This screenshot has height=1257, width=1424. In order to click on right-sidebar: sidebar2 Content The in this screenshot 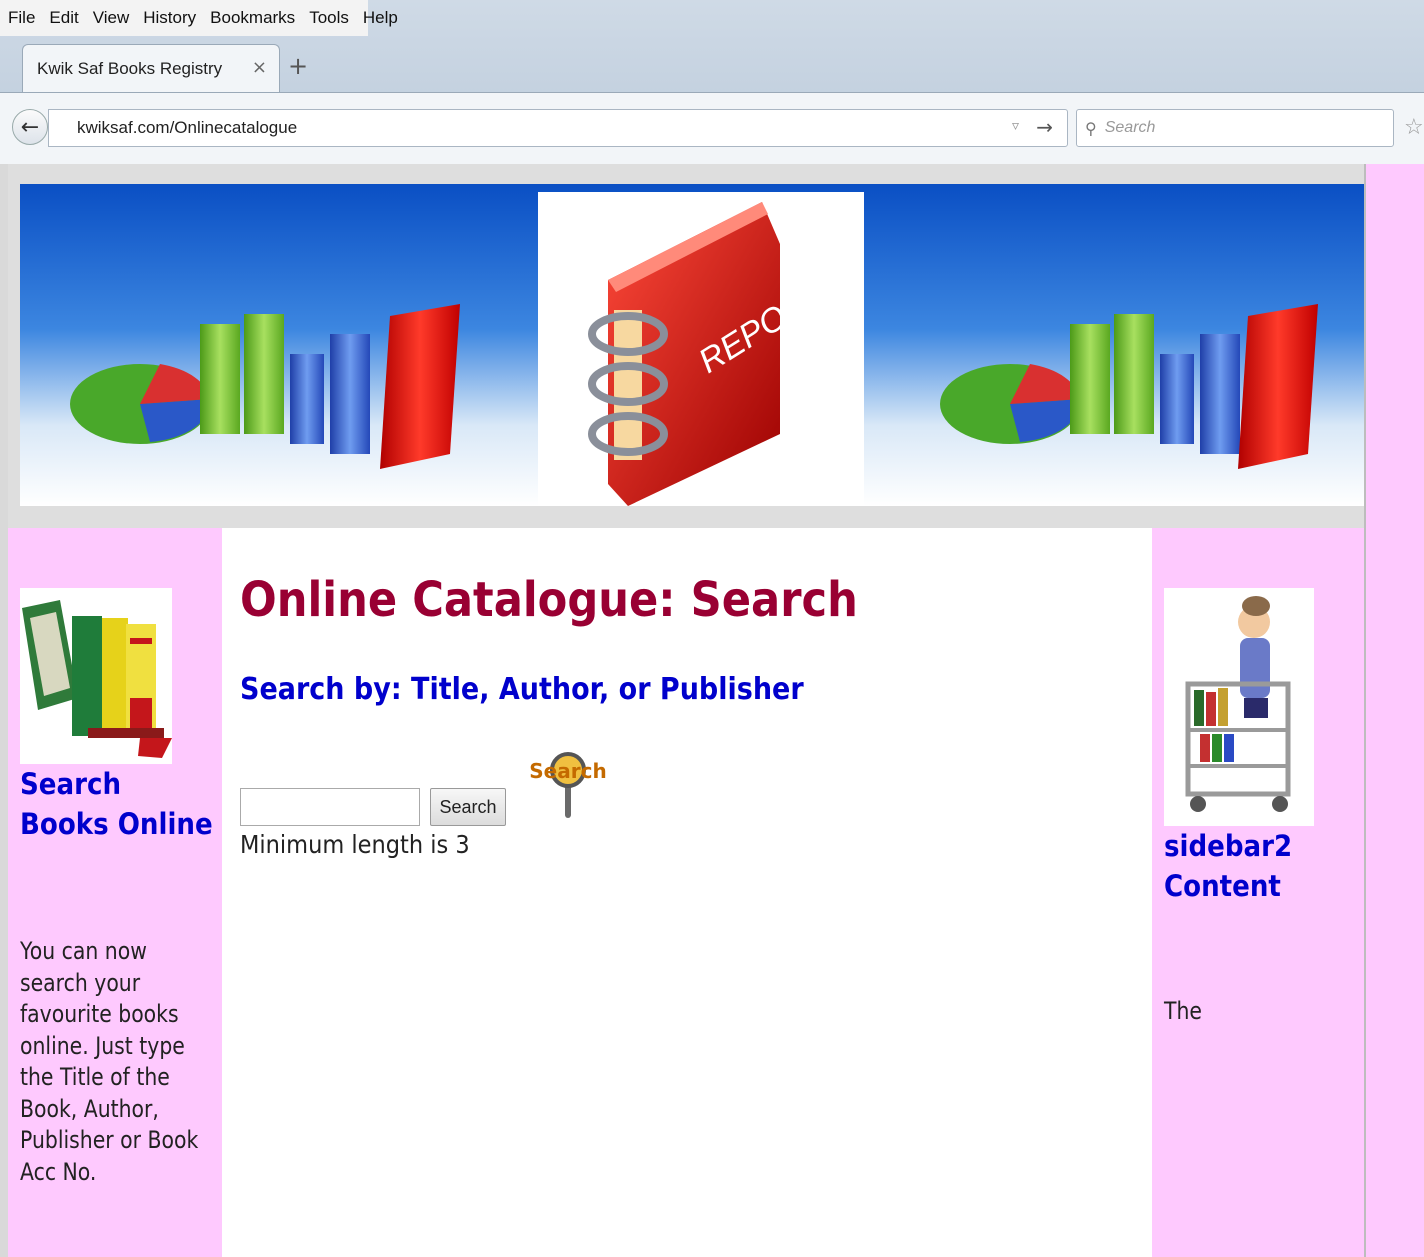, I will do `click(1258, 892)`.